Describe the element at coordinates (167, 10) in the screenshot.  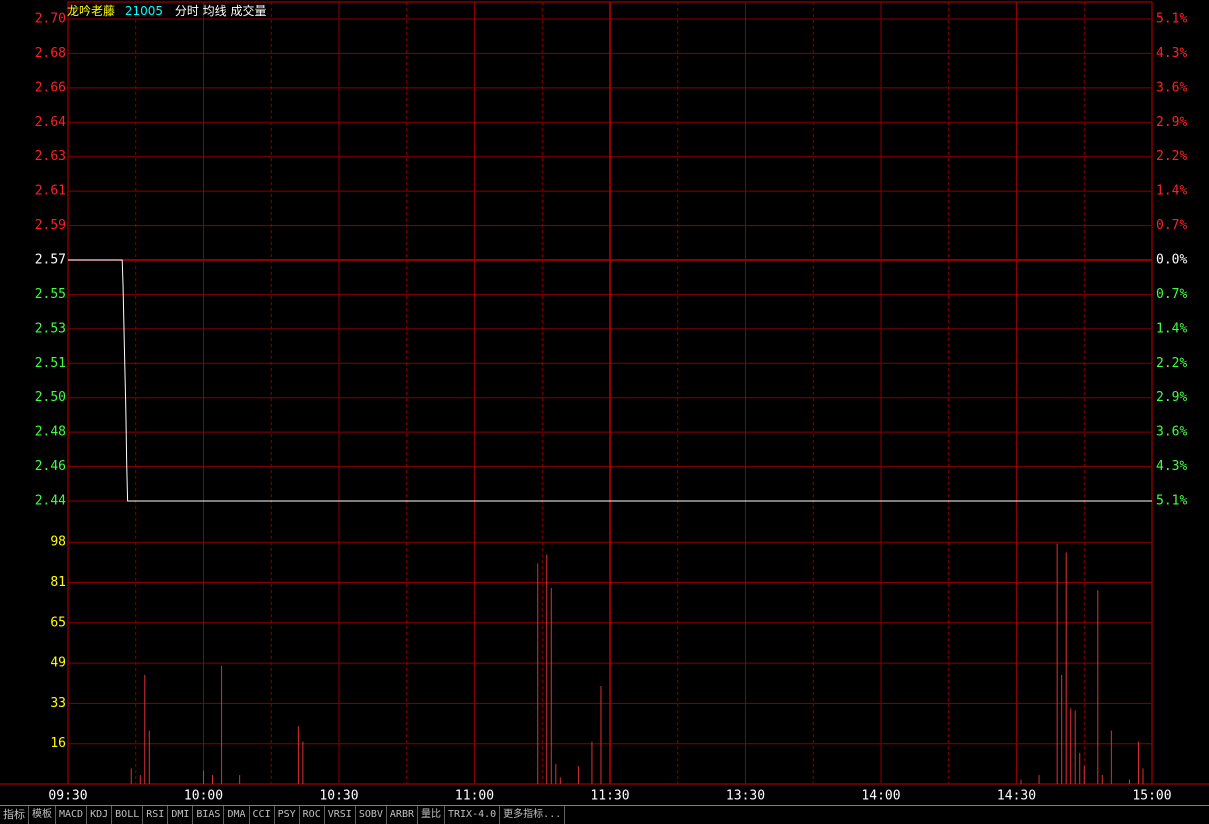
I see `stock-header: 龙吟老藤 21005 分时 均线 成交量` at that location.